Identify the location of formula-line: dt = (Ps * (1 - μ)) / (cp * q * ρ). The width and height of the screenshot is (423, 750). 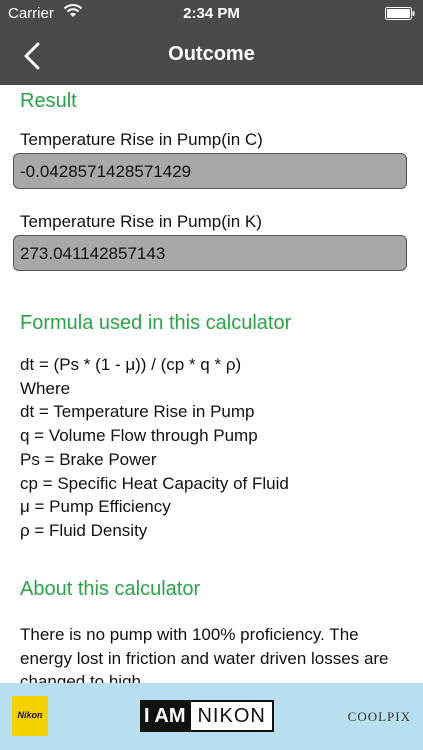
(131, 364).